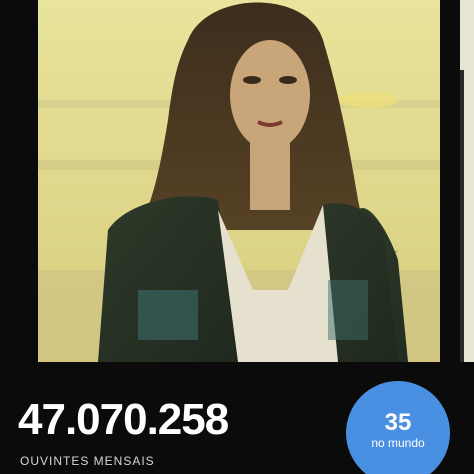 The width and height of the screenshot is (474, 474). Describe the element at coordinates (123, 419) in the screenshot. I see `monthly-listeners-count: 47.070.258` at that location.